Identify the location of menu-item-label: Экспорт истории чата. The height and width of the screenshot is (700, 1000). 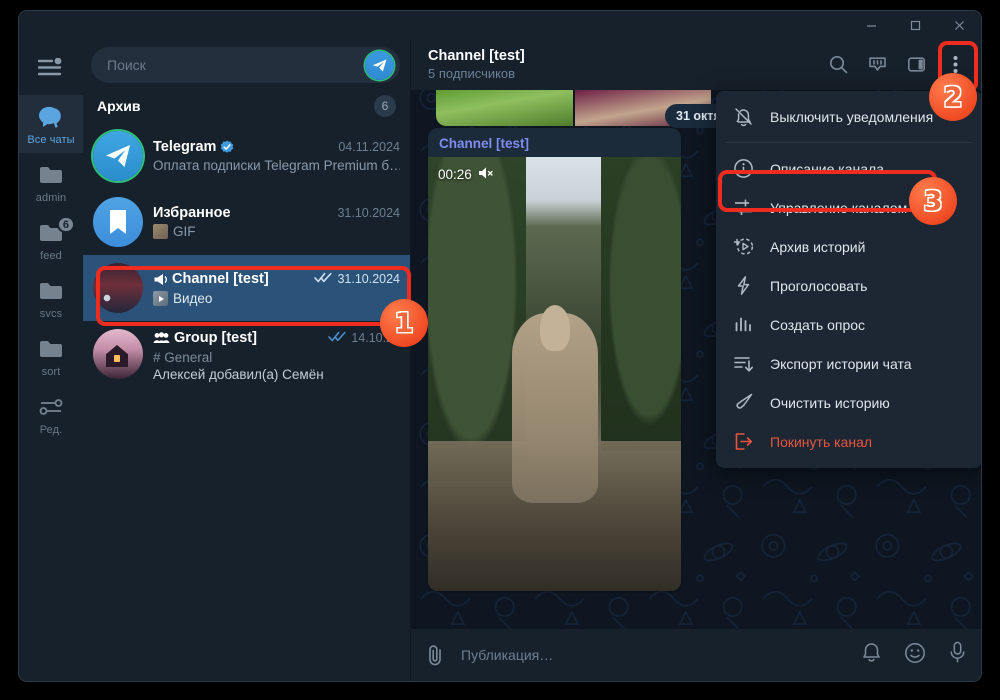
(841, 363).